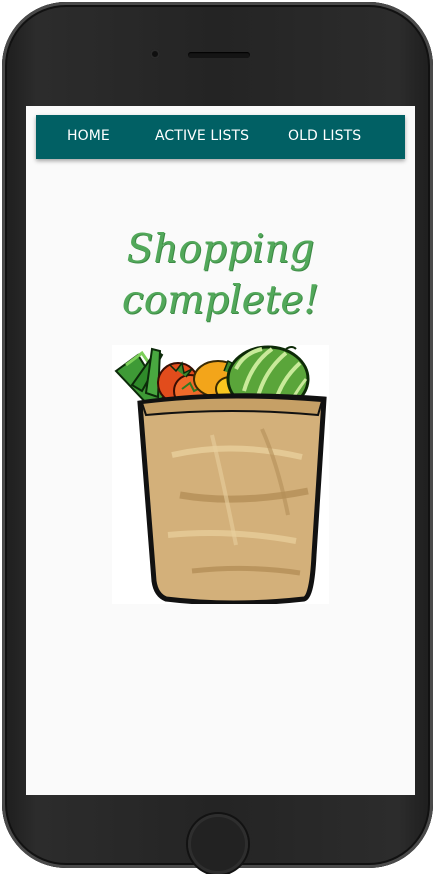 Image resolution: width=437 pixels, height=874 pixels. I want to click on nav-active-lists-link: ACTIVE LISTS, so click(202, 136).